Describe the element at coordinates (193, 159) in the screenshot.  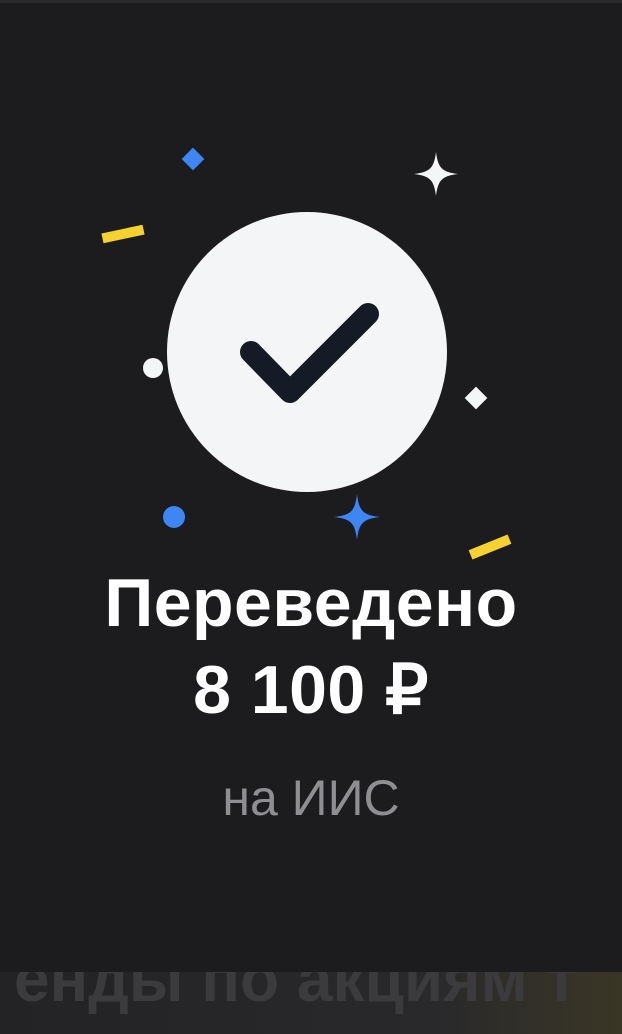
I see `blue-diamond-confetti-icon` at that location.